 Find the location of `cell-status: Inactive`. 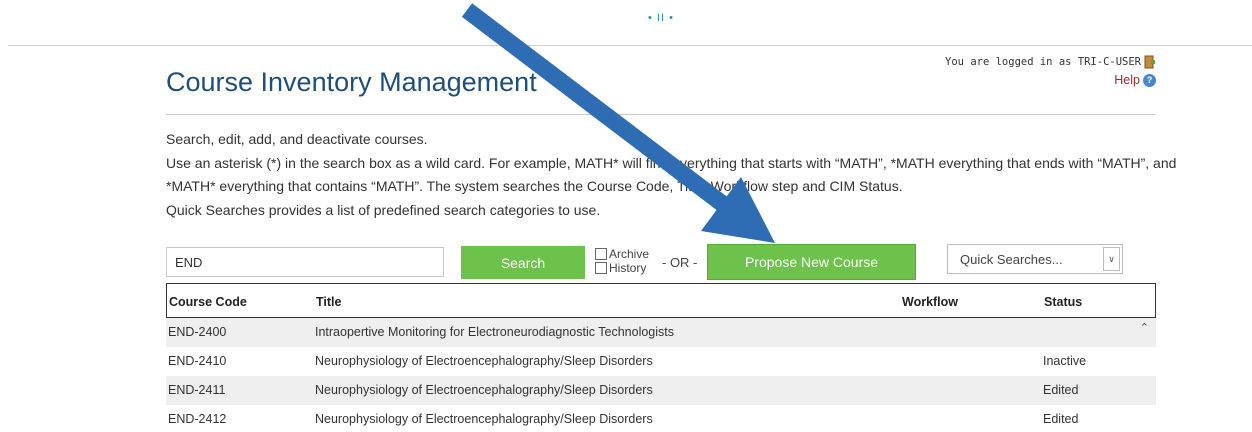

cell-status: Inactive is located at coordinates (1065, 361).